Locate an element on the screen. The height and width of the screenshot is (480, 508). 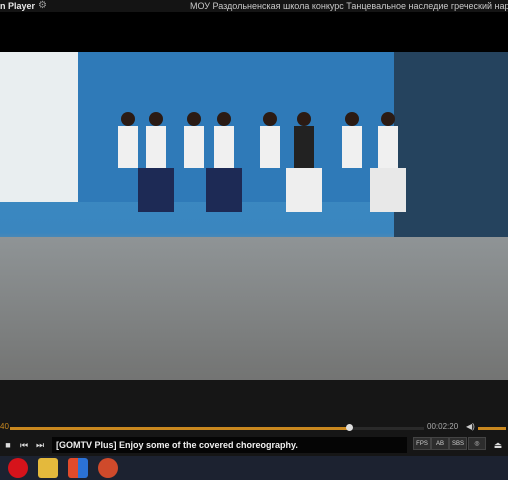
right-wall is located at coordinates (451, 152).